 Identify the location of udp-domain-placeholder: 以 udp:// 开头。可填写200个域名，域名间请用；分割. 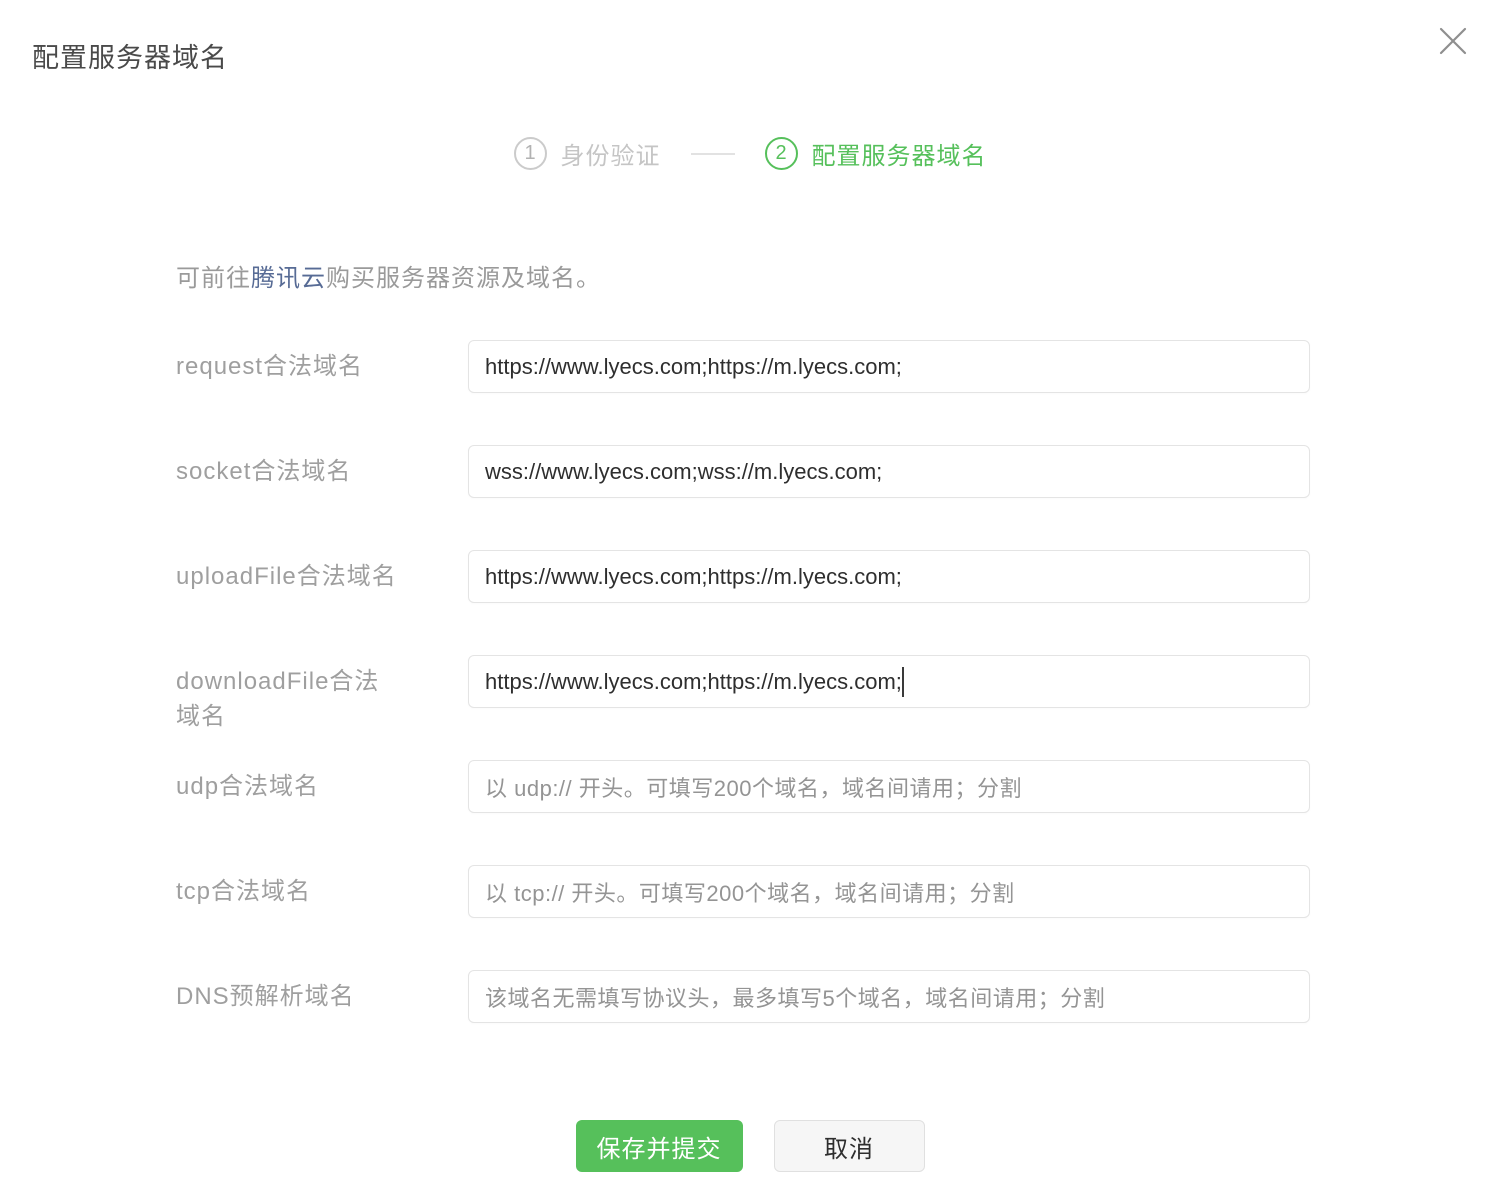
(753, 788).